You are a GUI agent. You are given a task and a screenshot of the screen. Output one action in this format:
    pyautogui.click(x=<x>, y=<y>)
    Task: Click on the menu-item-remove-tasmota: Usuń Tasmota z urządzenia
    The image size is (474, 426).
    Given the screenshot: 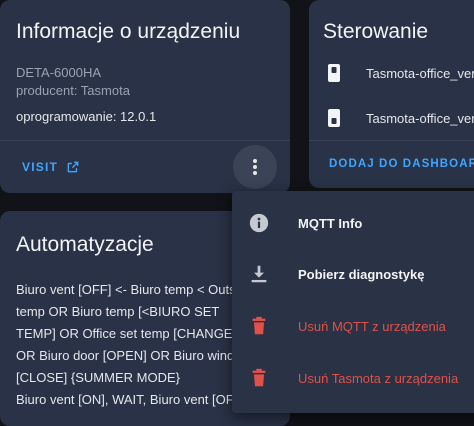 What is the action you would take?
    pyautogui.click(x=353, y=378)
    